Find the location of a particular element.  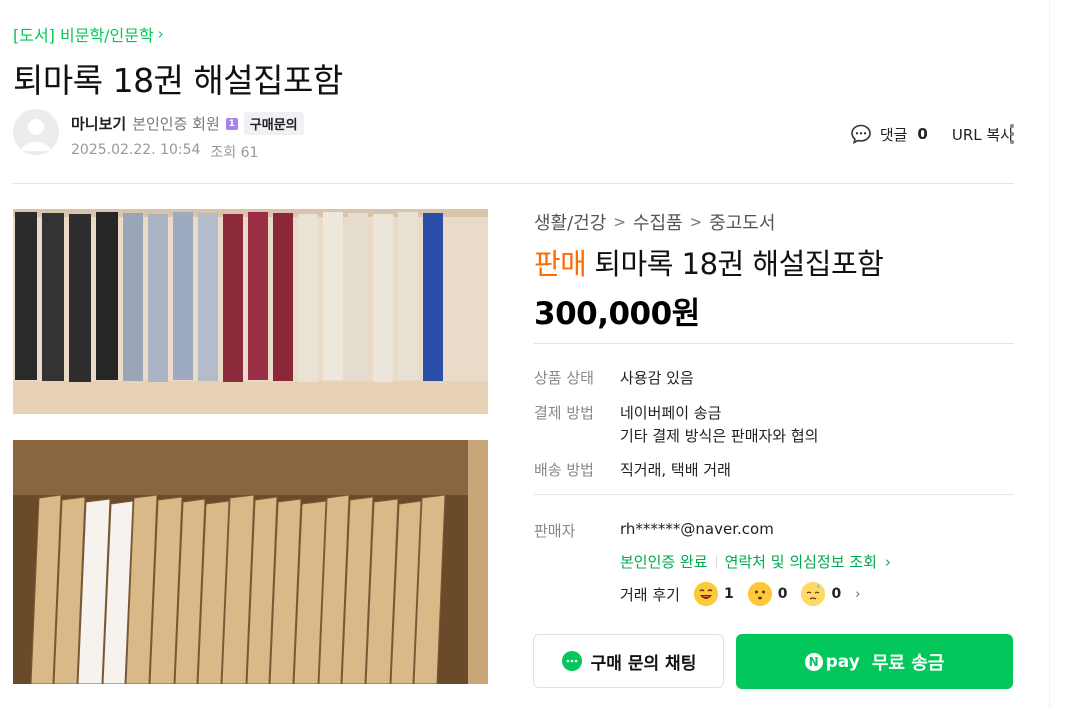

category-1: 생활/건강 is located at coordinates (570, 222).